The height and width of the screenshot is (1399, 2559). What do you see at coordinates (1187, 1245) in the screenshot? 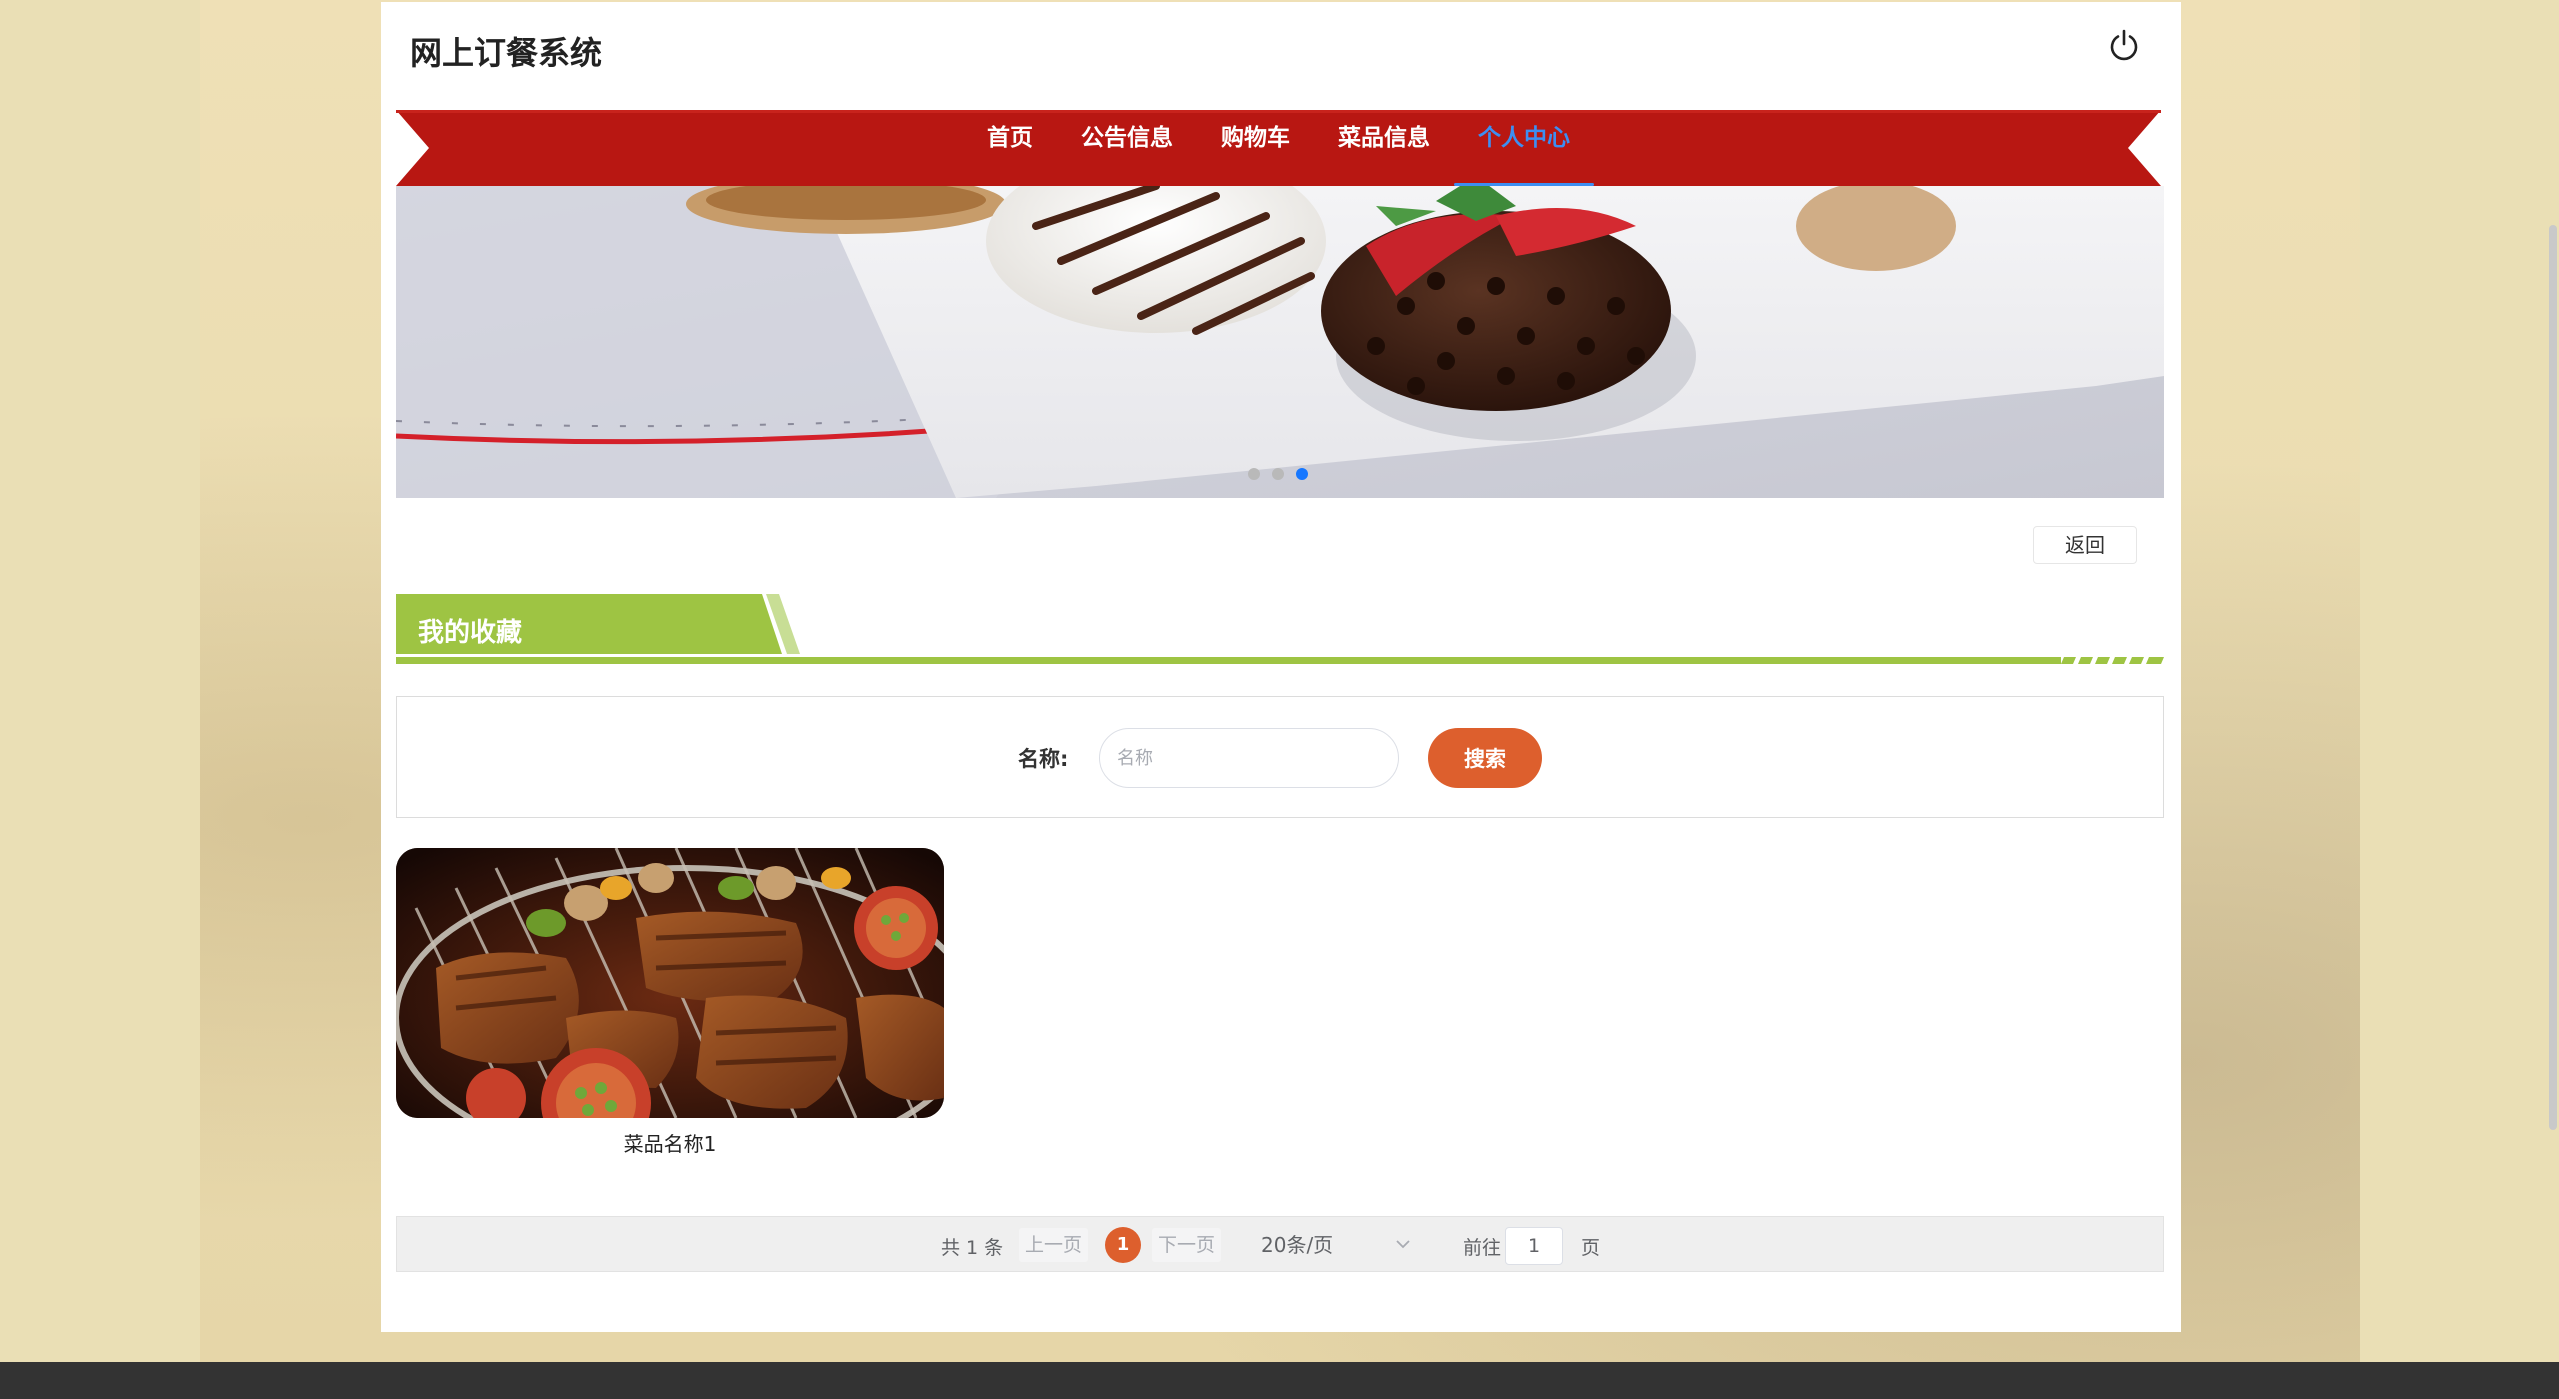
I see `next-page-button: 下一页` at bounding box center [1187, 1245].